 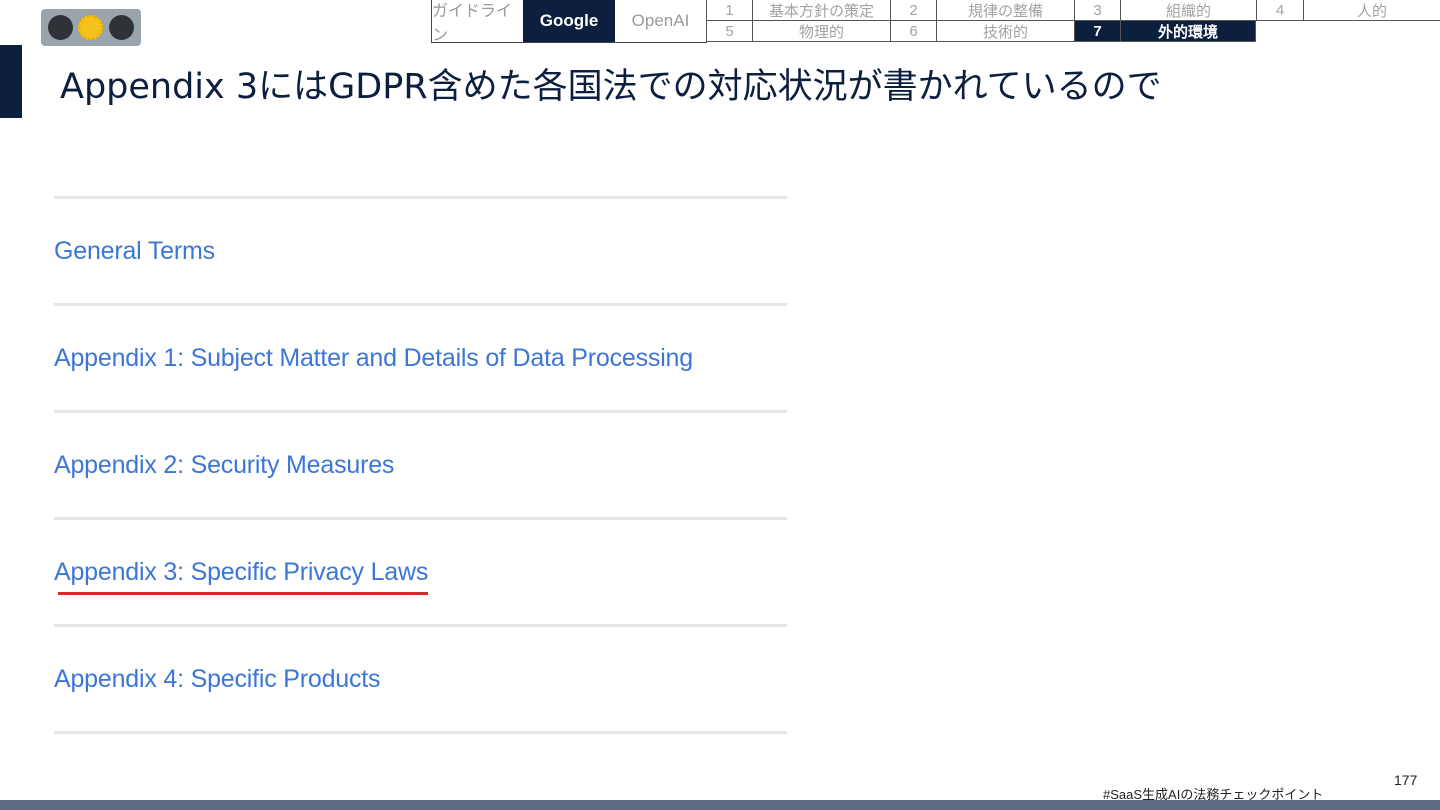 What do you see at coordinates (11, 81) in the screenshot?
I see `title-accent-bar` at bounding box center [11, 81].